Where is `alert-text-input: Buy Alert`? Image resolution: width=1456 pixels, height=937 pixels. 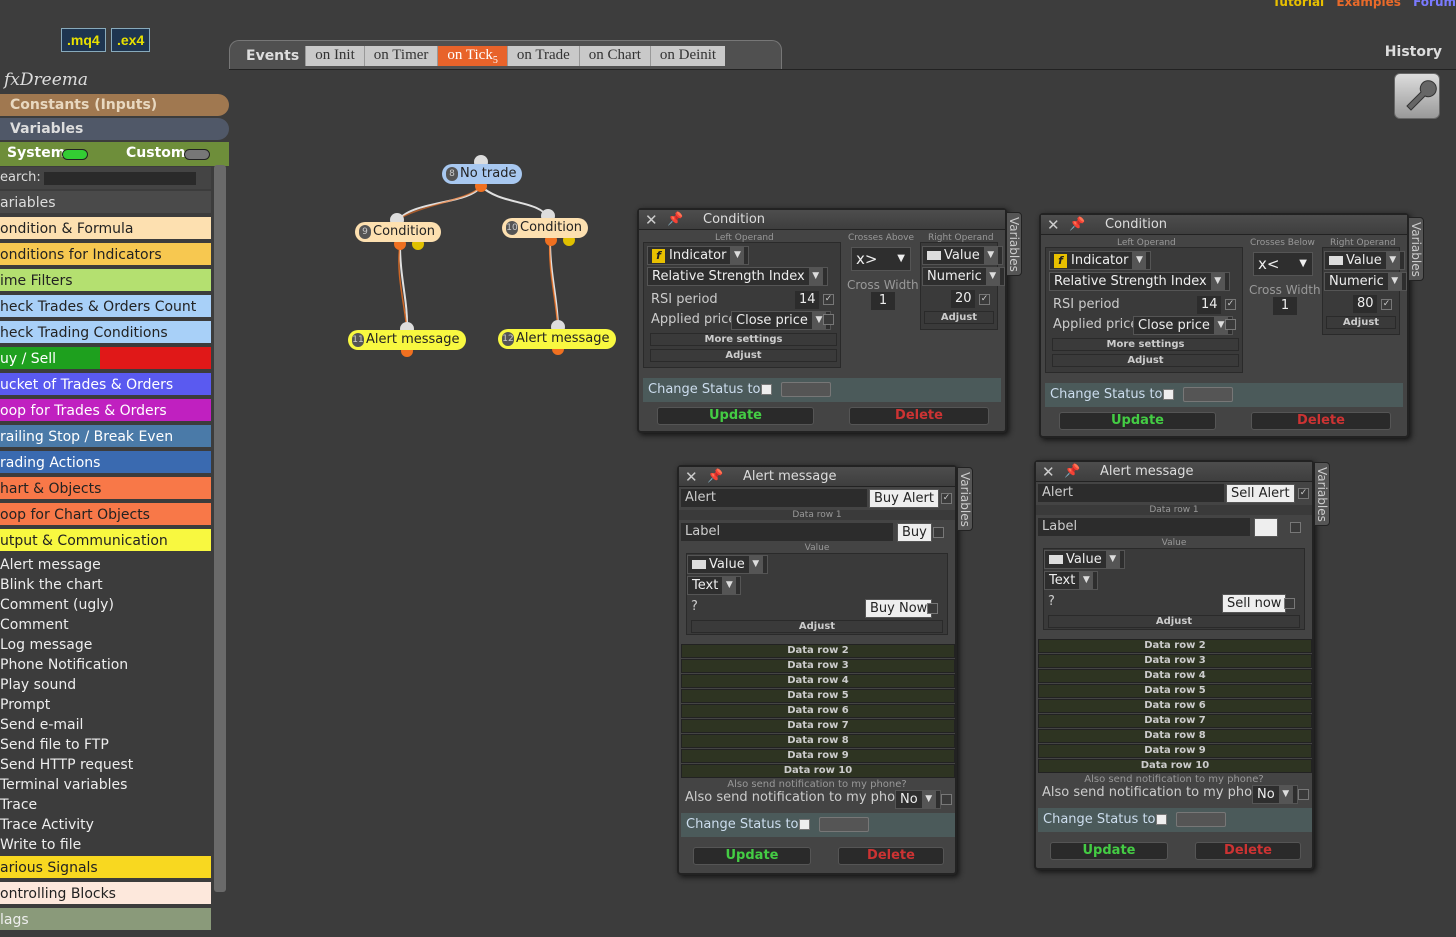 alert-text-input: Buy Alert is located at coordinates (904, 498).